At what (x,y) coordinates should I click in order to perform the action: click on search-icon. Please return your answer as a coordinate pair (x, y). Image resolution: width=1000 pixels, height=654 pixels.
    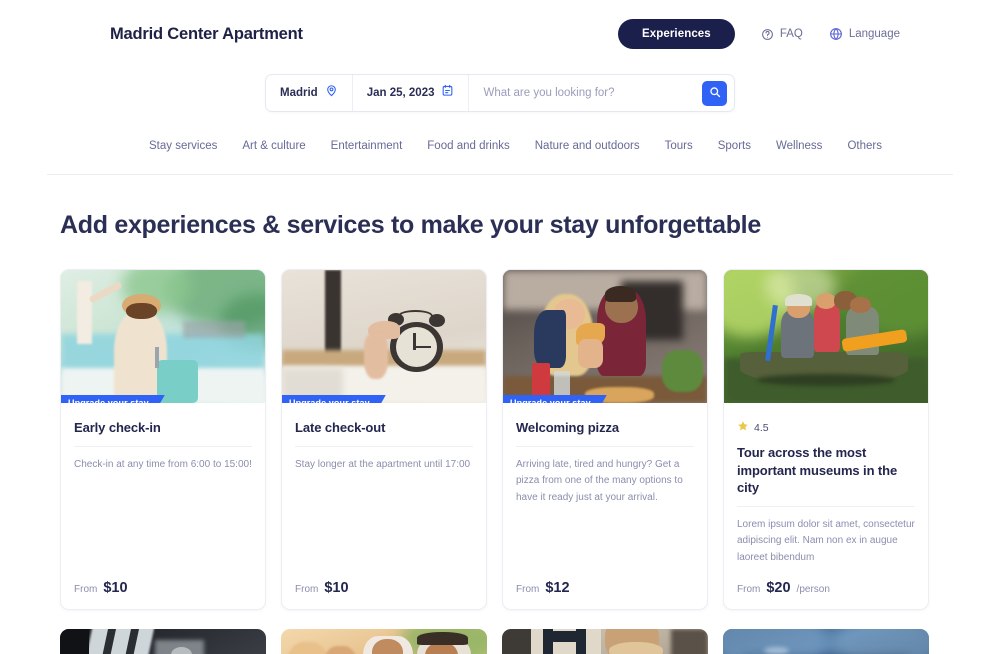
    Looking at the image, I should click on (715, 93).